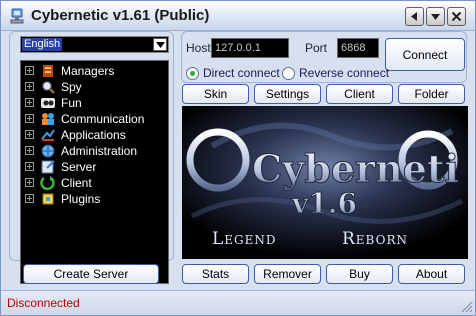  What do you see at coordinates (359, 94) in the screenshot?
I see `client-button: Client` at bounding box center [359, 94].